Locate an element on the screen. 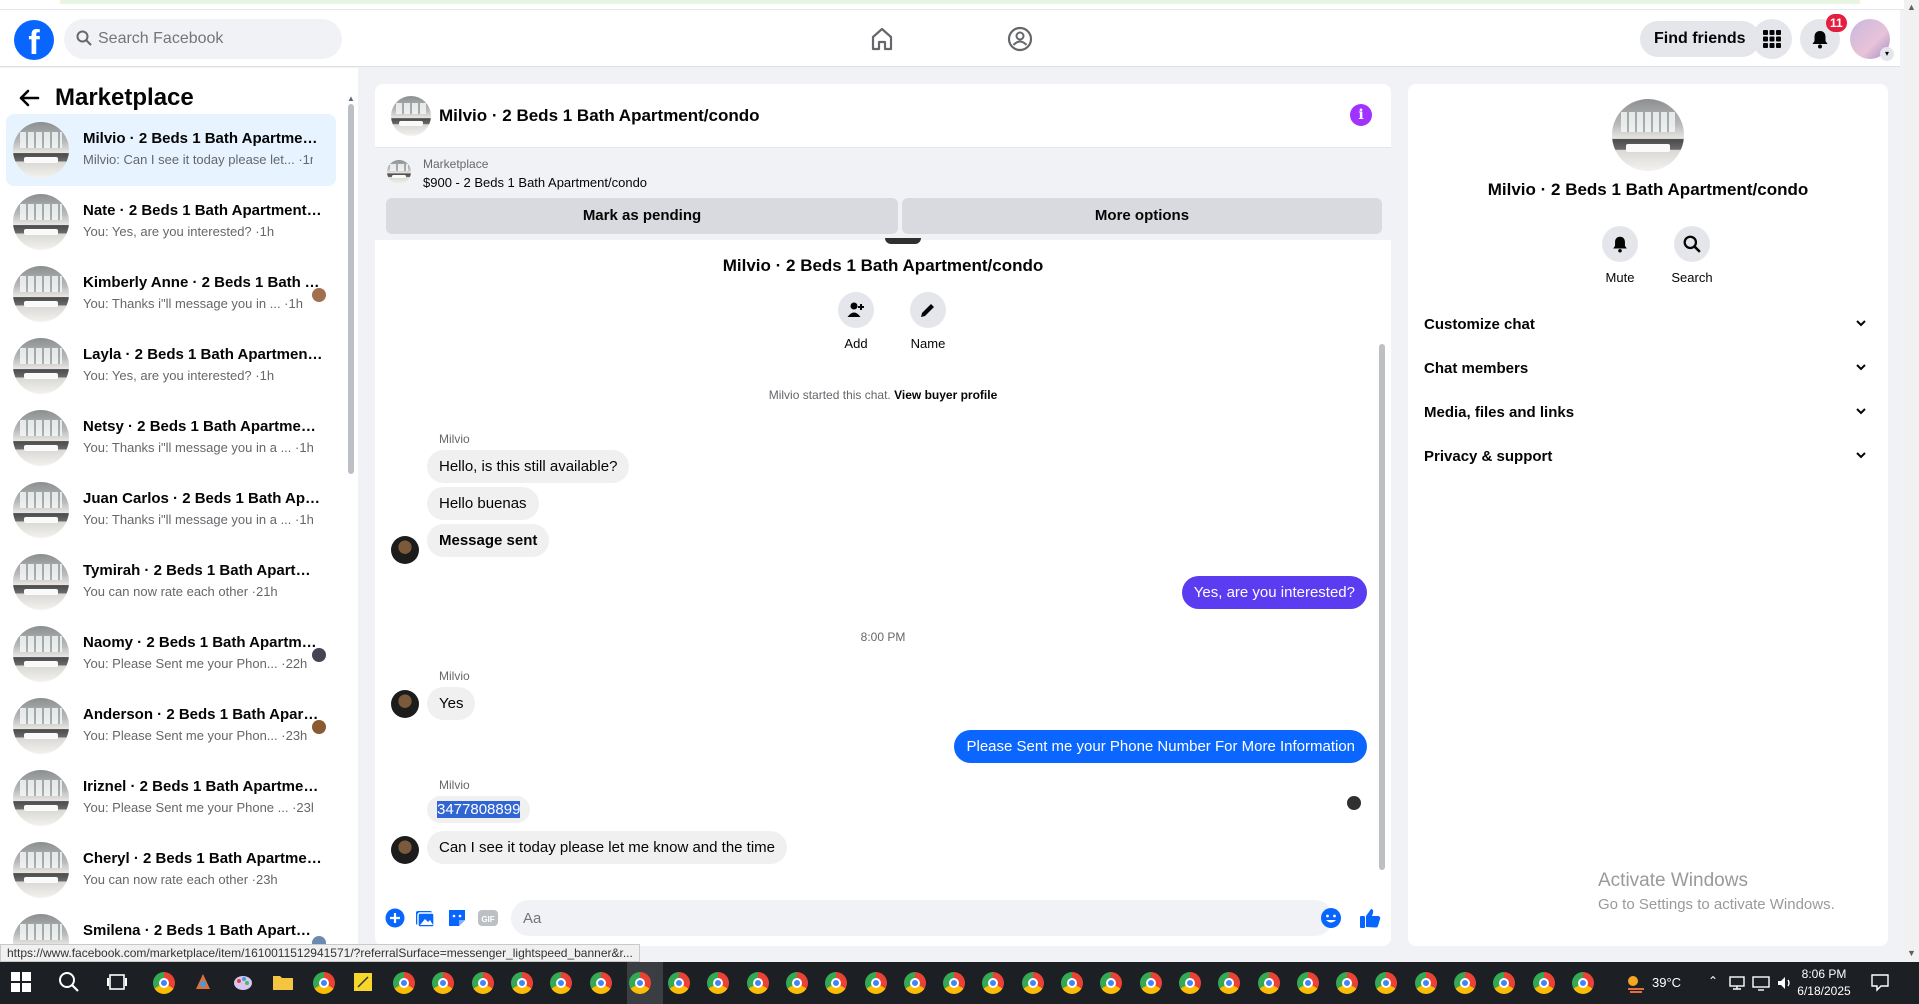 This screenshot has height=1004, width=1919. windows-start-icon is located at coordinates (22, 983).